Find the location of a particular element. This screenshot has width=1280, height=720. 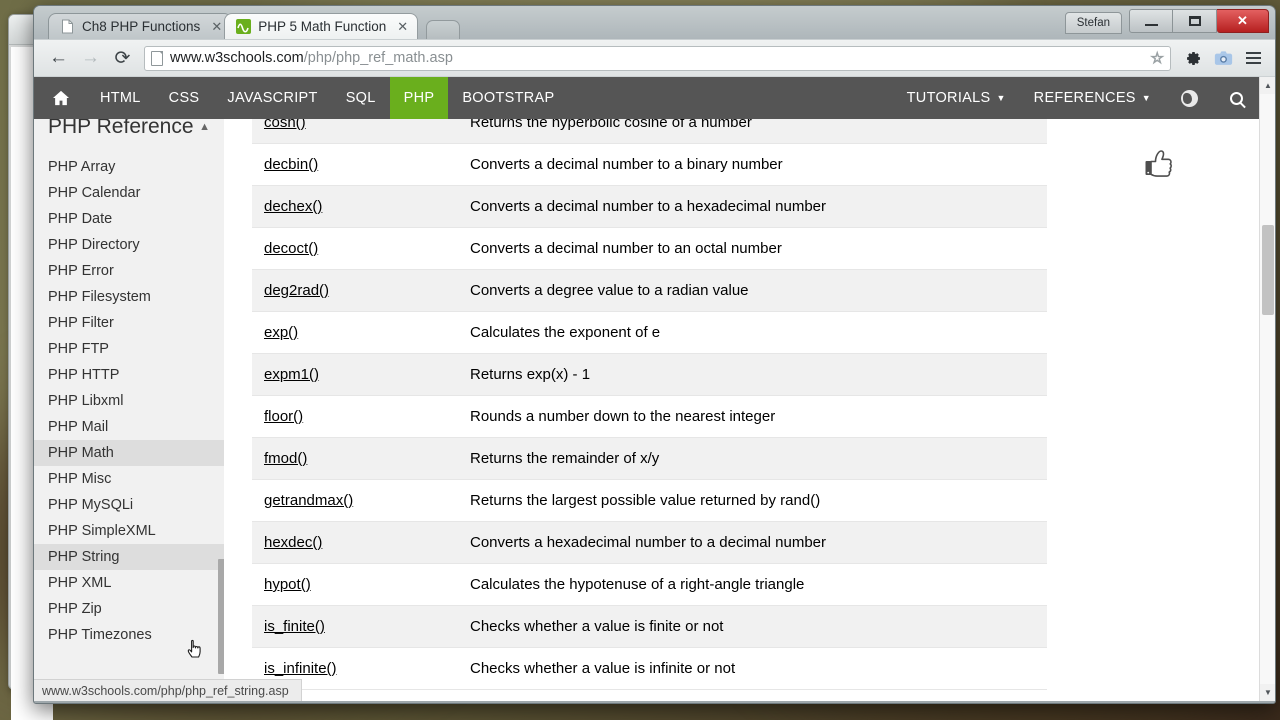

minimize-button is located at coordinates (1151, 21).